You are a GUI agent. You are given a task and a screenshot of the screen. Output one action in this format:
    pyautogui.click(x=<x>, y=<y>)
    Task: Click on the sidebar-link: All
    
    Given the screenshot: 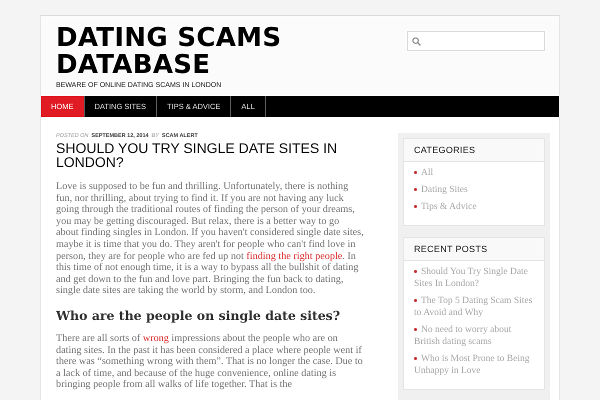 What is the action you would take?
    pyautogui.click(x=474, y=173)
    